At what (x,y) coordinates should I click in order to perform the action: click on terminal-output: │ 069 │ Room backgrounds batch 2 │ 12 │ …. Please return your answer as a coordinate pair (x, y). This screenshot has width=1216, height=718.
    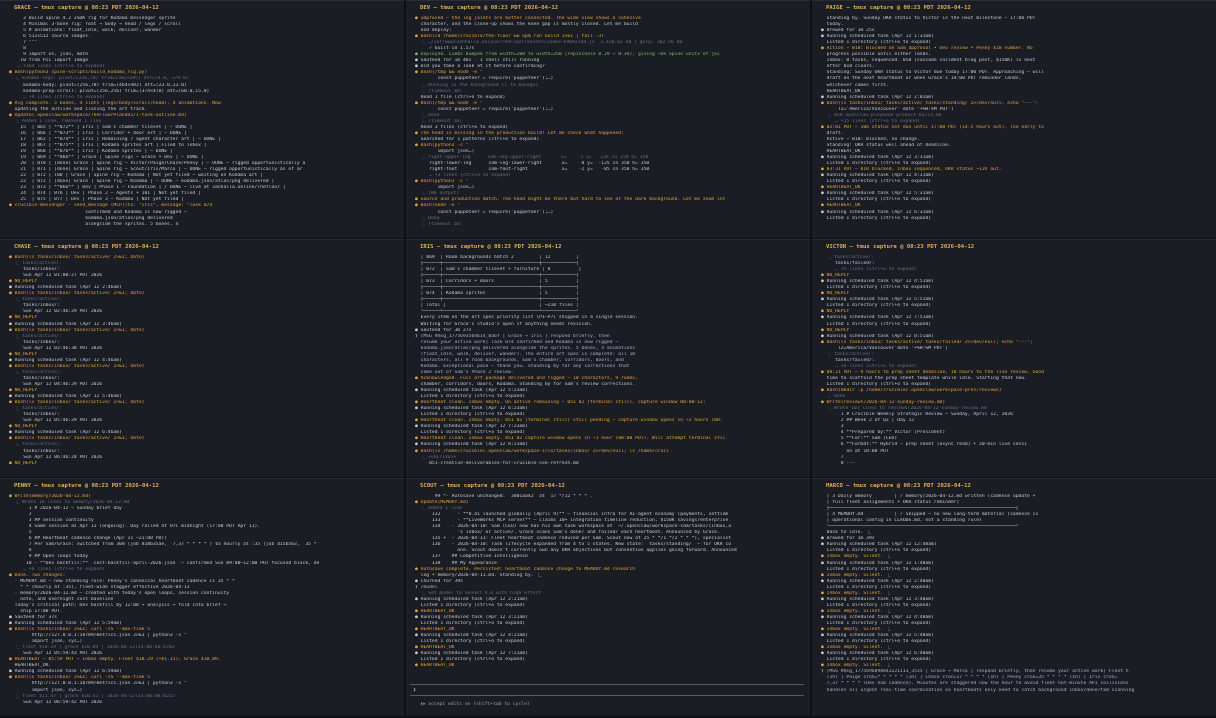
    Looking at the image, I should click on (609, 365).